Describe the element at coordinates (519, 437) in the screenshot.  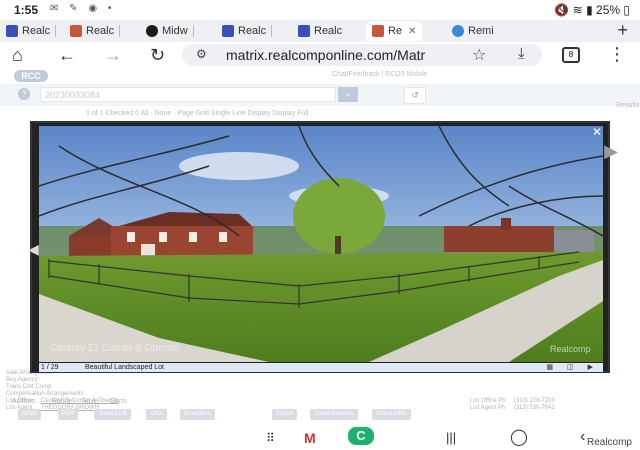
I see `home-circle-icon: ◯` at that location.